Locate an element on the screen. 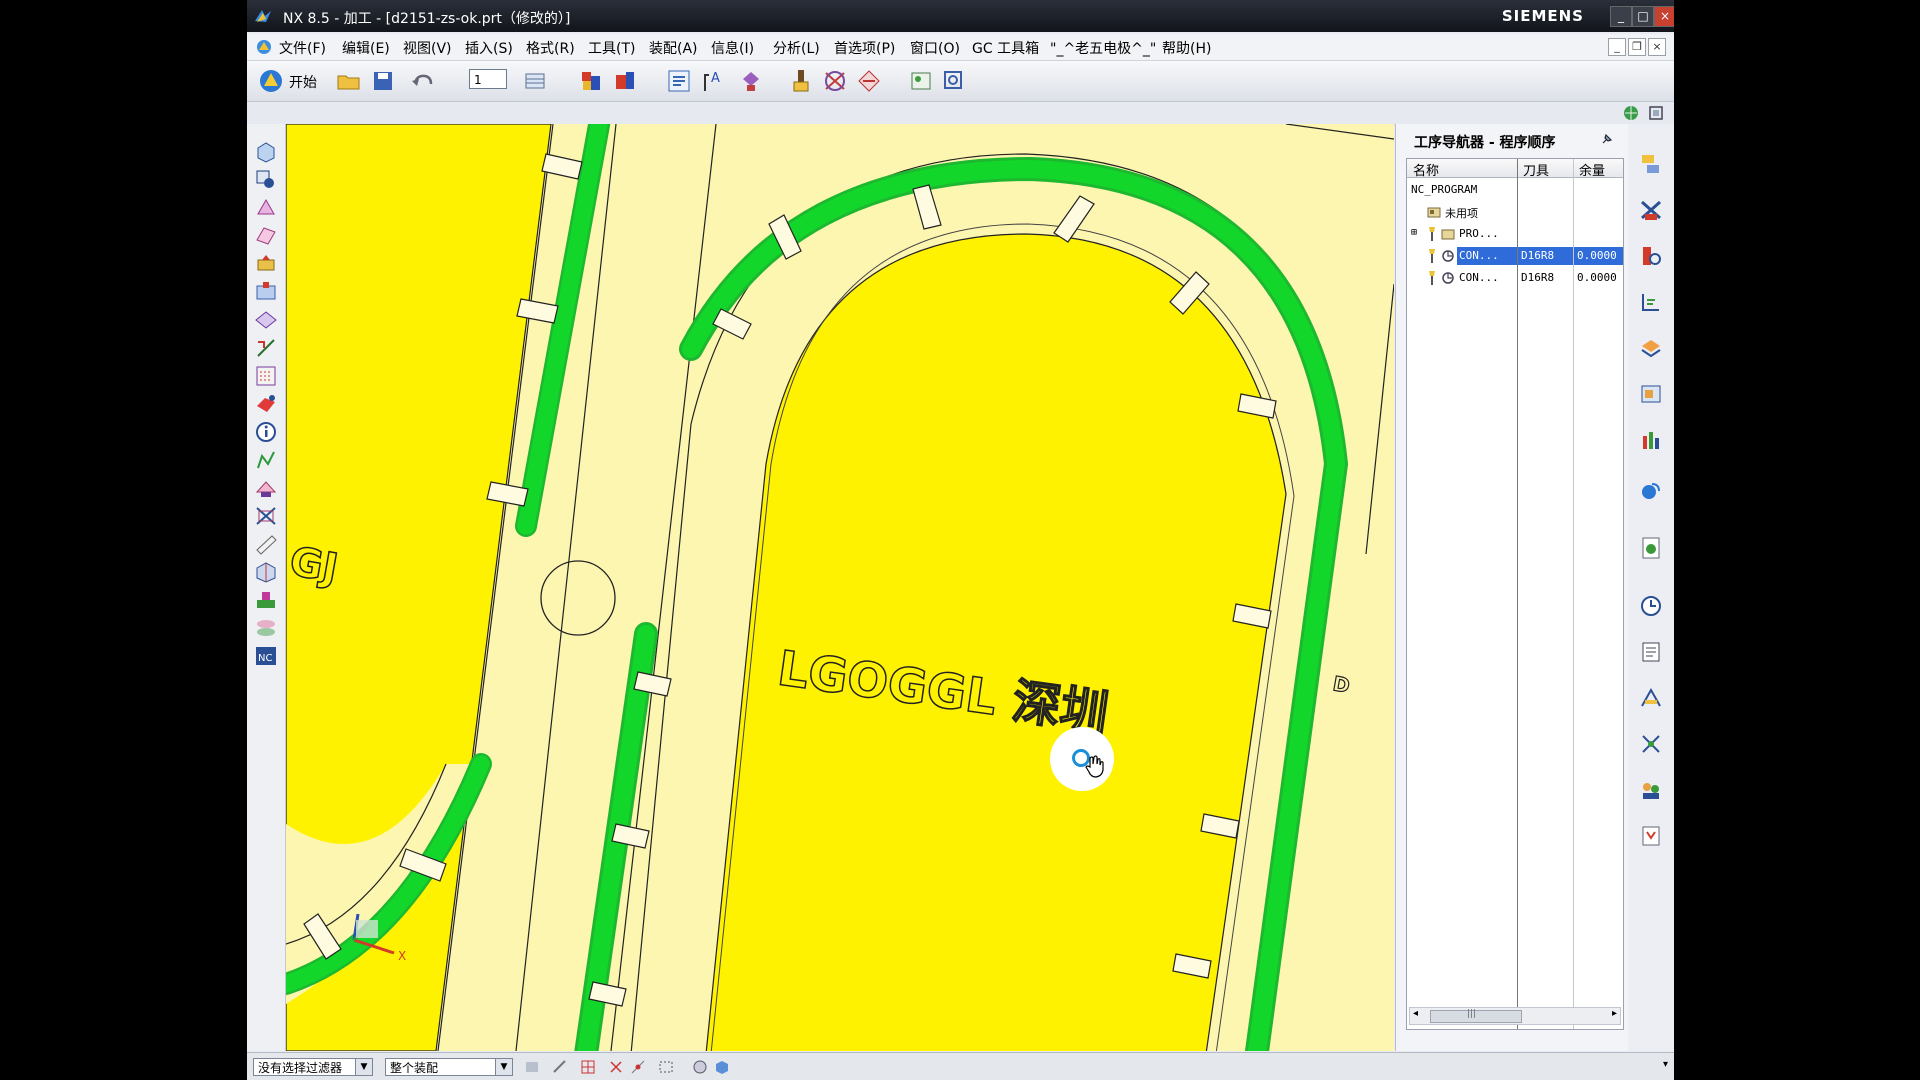 This screenshot has height=1080, width=1920. menu-edit: 编辑(E) is located at coordinates (366, 48).